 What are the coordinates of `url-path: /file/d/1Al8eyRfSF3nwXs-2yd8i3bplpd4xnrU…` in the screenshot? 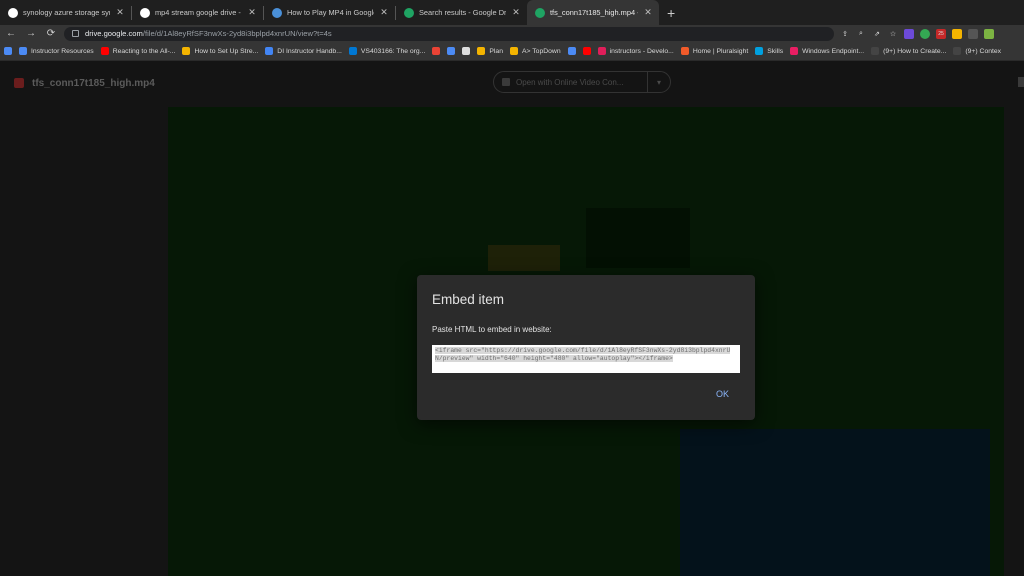 It's located at (237, 33).